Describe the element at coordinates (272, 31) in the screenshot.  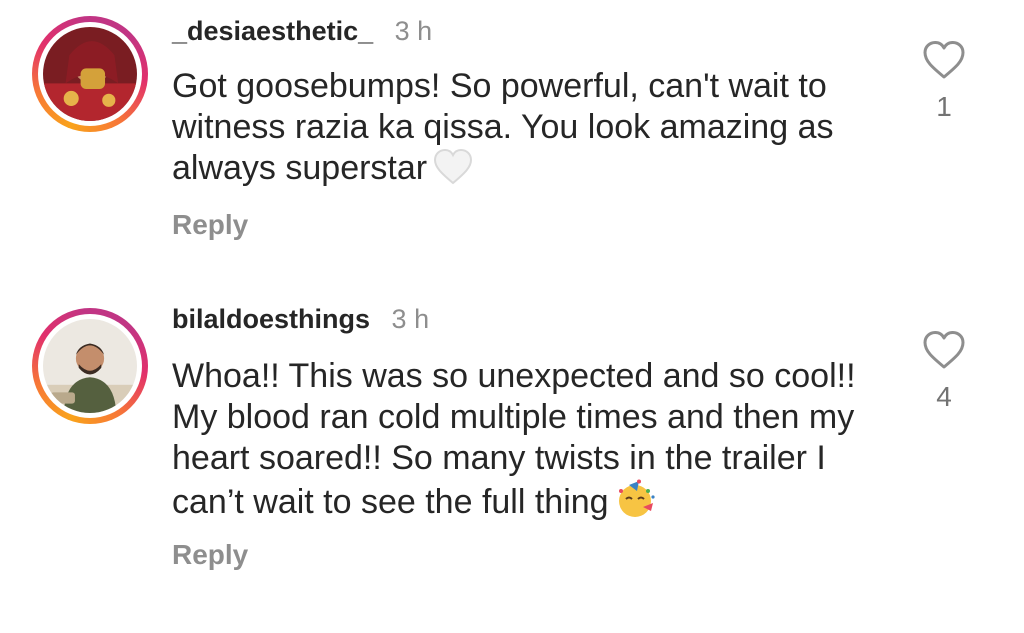
I see `username-link: _desiaesthetic_` at that location.